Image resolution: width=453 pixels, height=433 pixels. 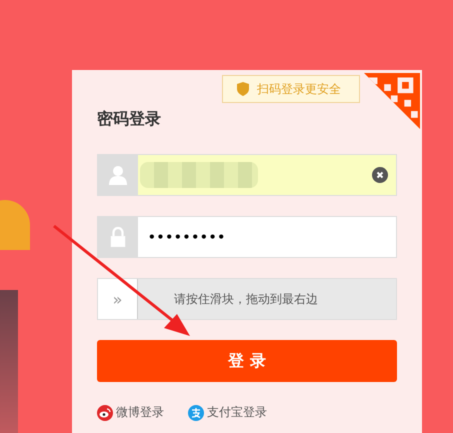 I want to click on username-field, so click(x=247, y=175).